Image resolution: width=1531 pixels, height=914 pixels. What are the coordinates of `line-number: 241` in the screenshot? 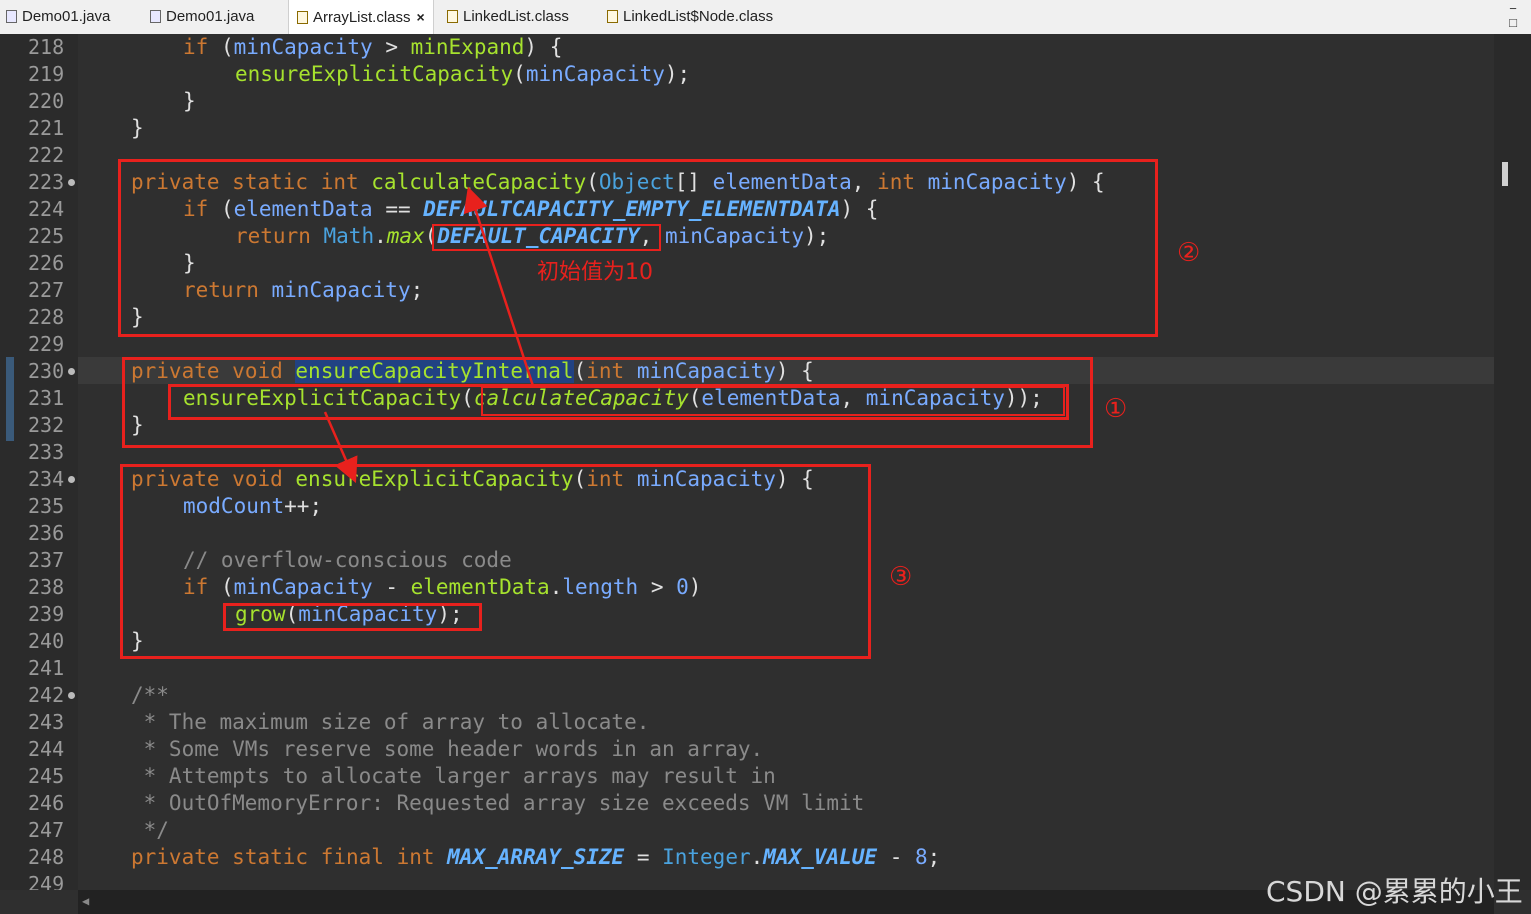 It's located at (46, 668).